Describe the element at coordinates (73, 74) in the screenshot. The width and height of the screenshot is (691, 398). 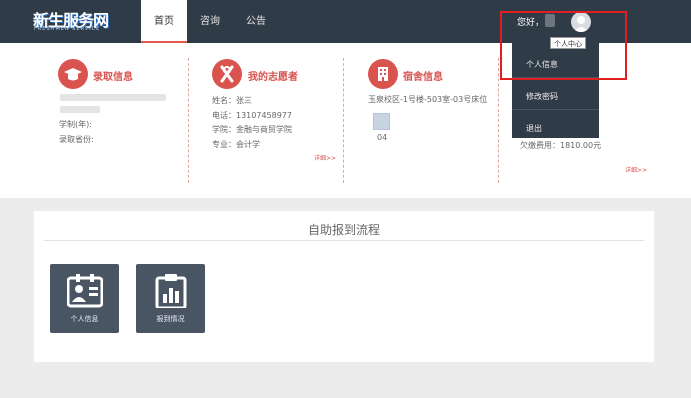
I see `graduation-cap-icon` at that location.